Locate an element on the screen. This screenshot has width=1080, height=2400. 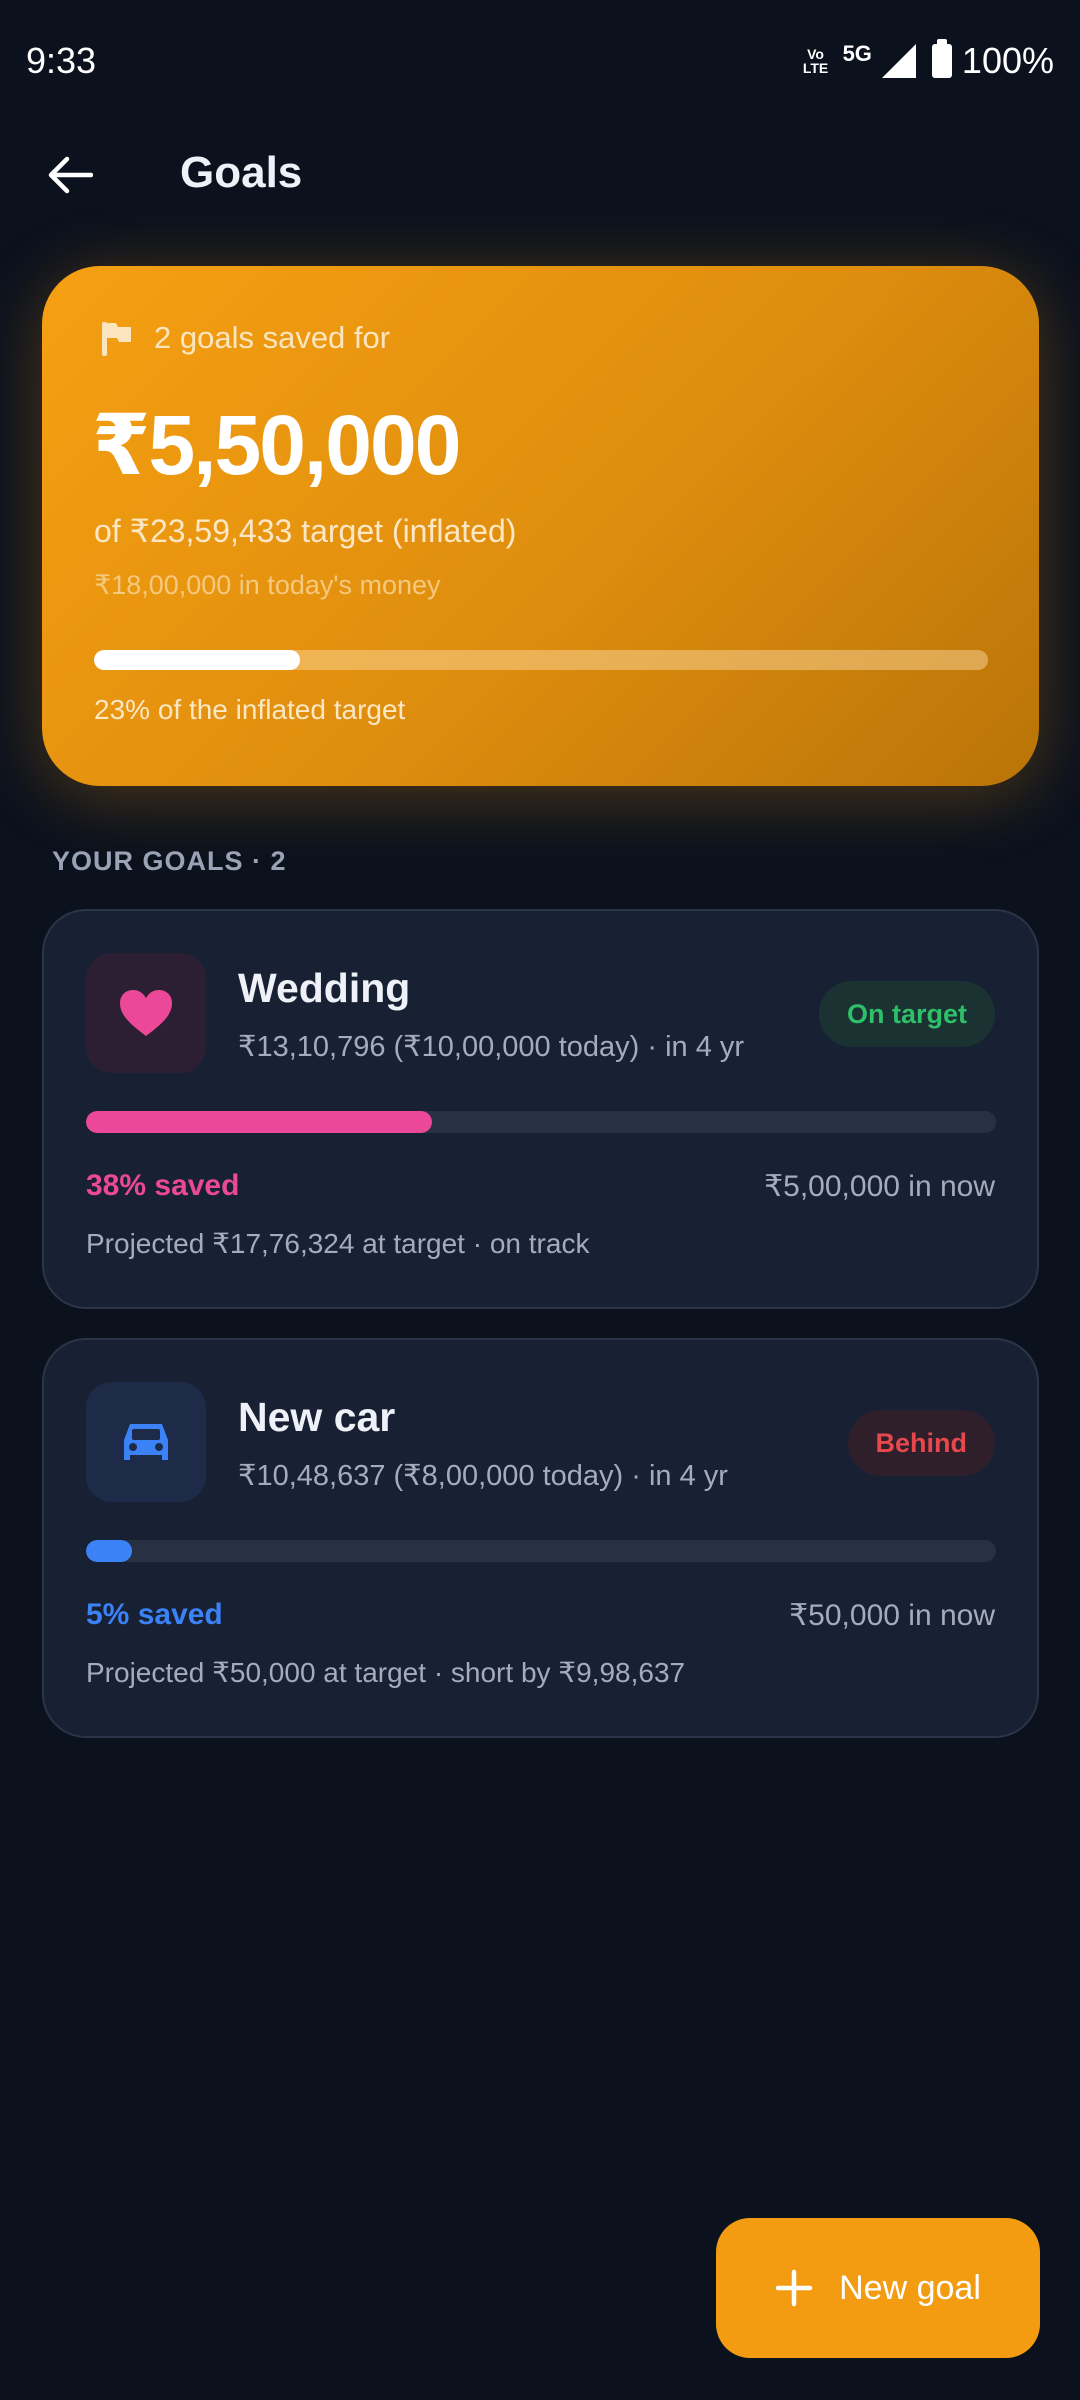
summary-label-row: 2 goals saved for is located at coordinates (245, 338).